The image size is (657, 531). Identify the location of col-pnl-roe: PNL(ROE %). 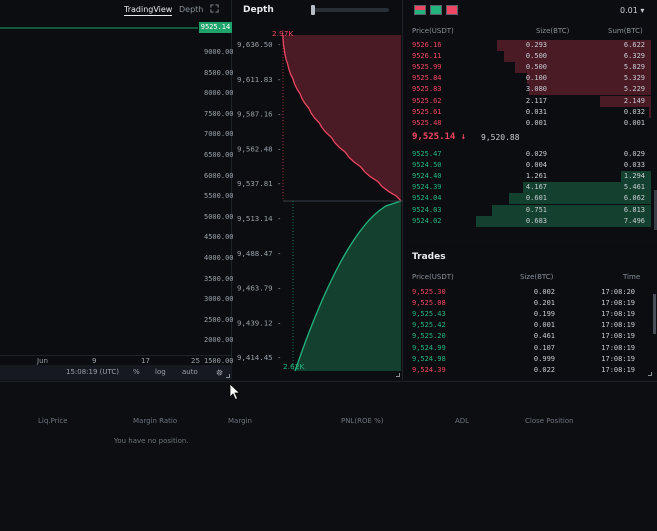
(362, 421).